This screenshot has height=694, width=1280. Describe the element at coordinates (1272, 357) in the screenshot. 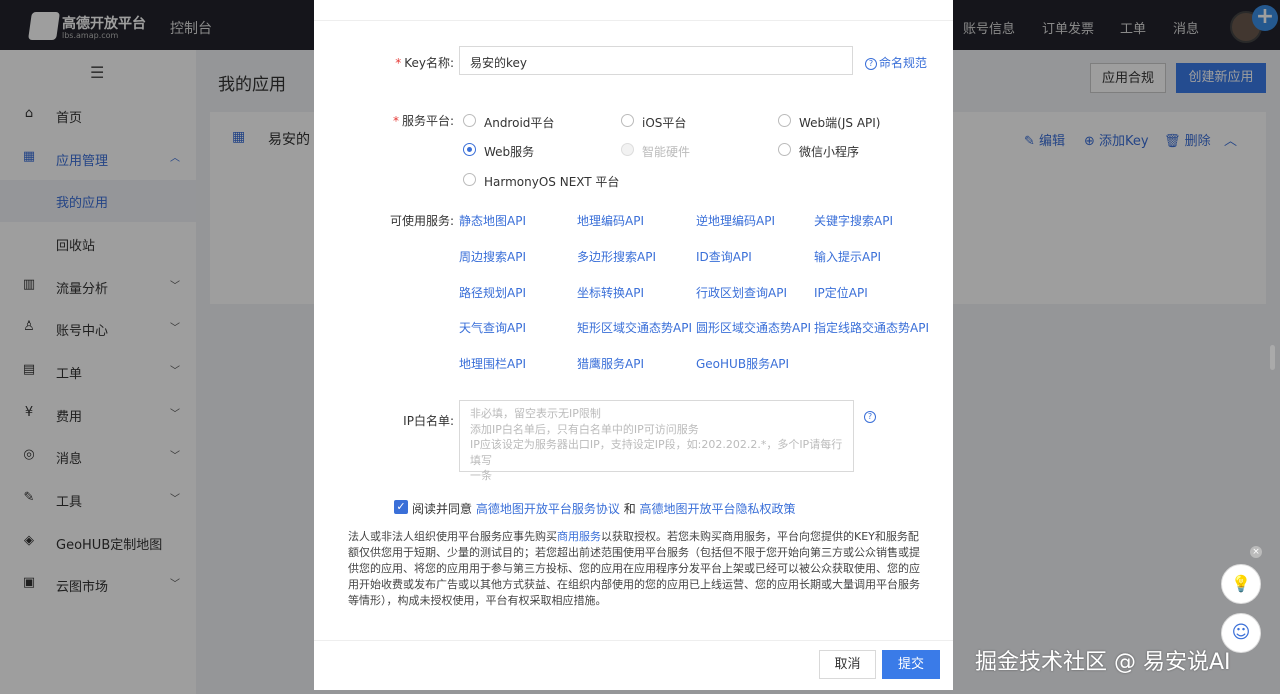

I see `scrollbar-thumb` at that location.